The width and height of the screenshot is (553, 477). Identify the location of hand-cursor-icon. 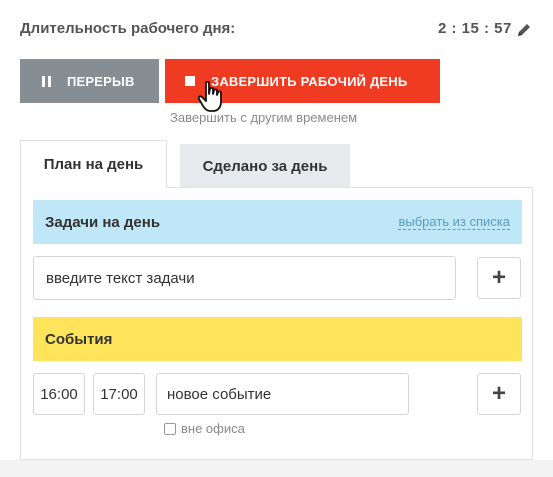
(212, 97).